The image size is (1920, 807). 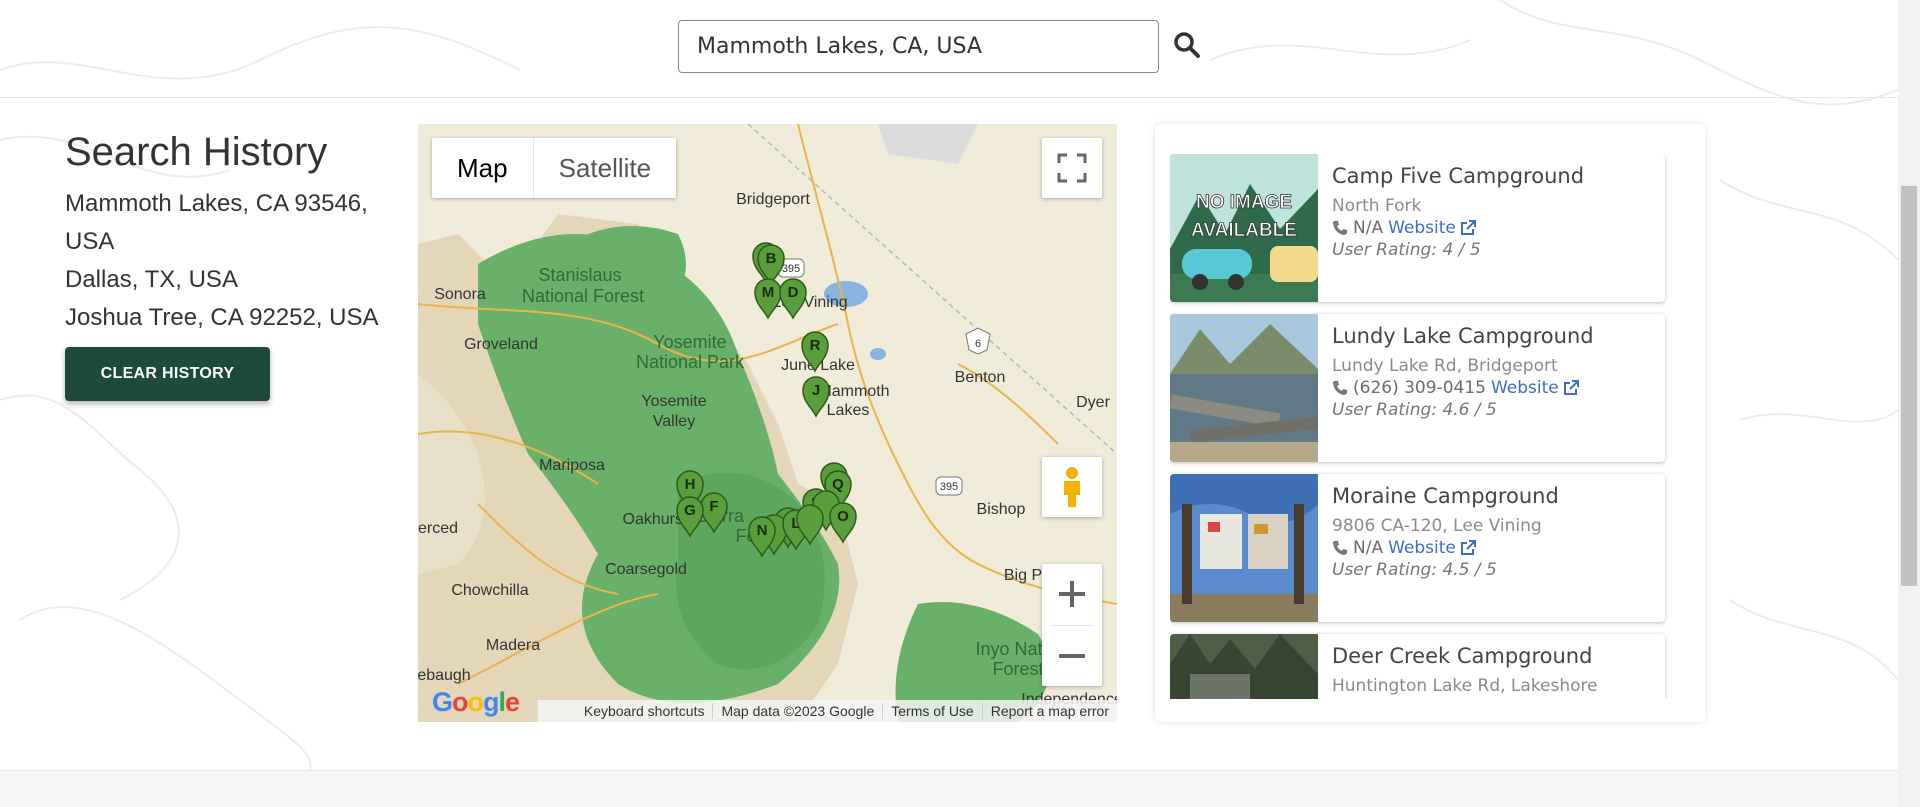 I want to click on minus-icon, so click(x=1072, y=656).